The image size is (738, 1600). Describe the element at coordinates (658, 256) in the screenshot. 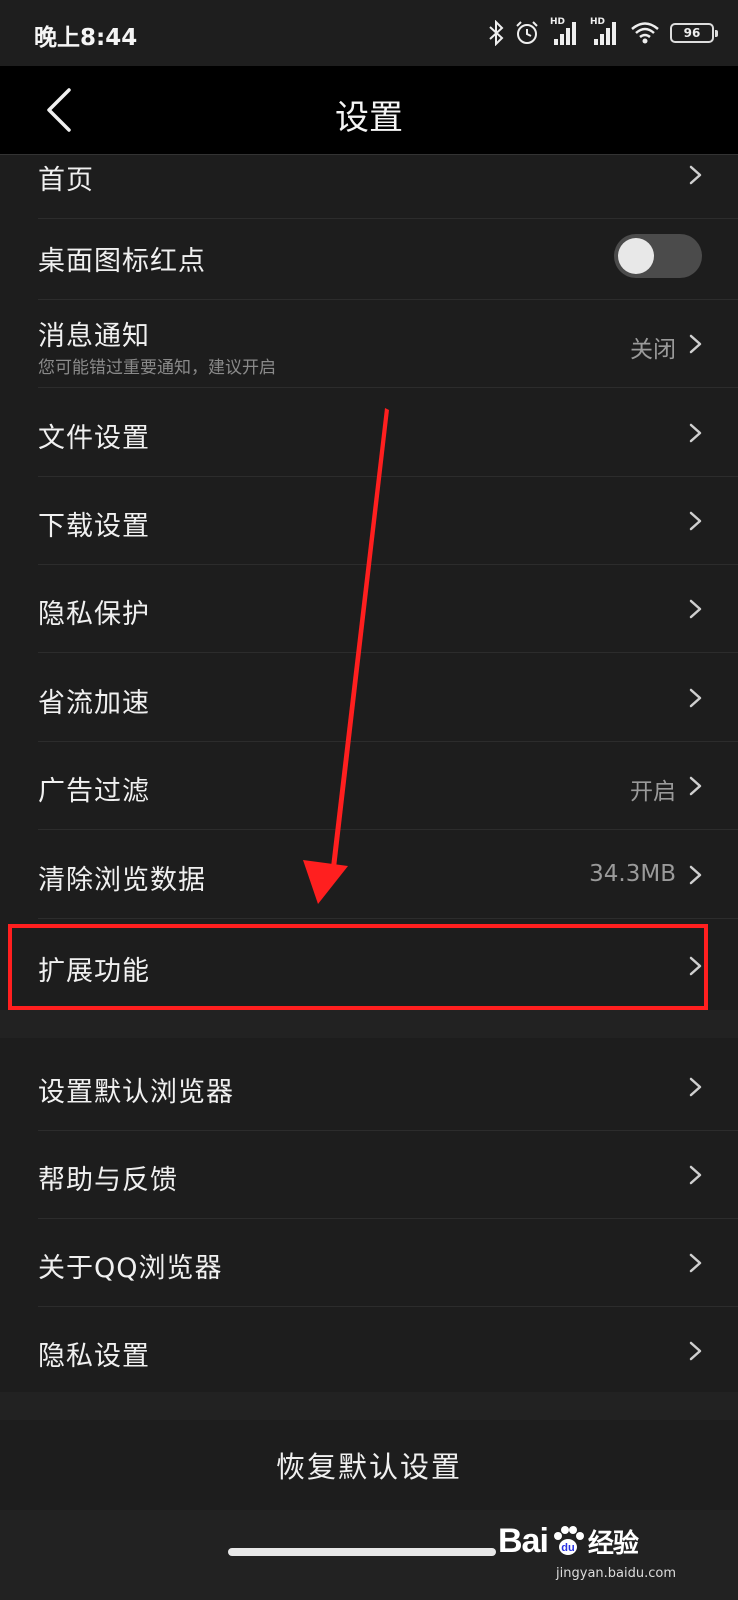

I see `desktop-badge-toggle` at that location.